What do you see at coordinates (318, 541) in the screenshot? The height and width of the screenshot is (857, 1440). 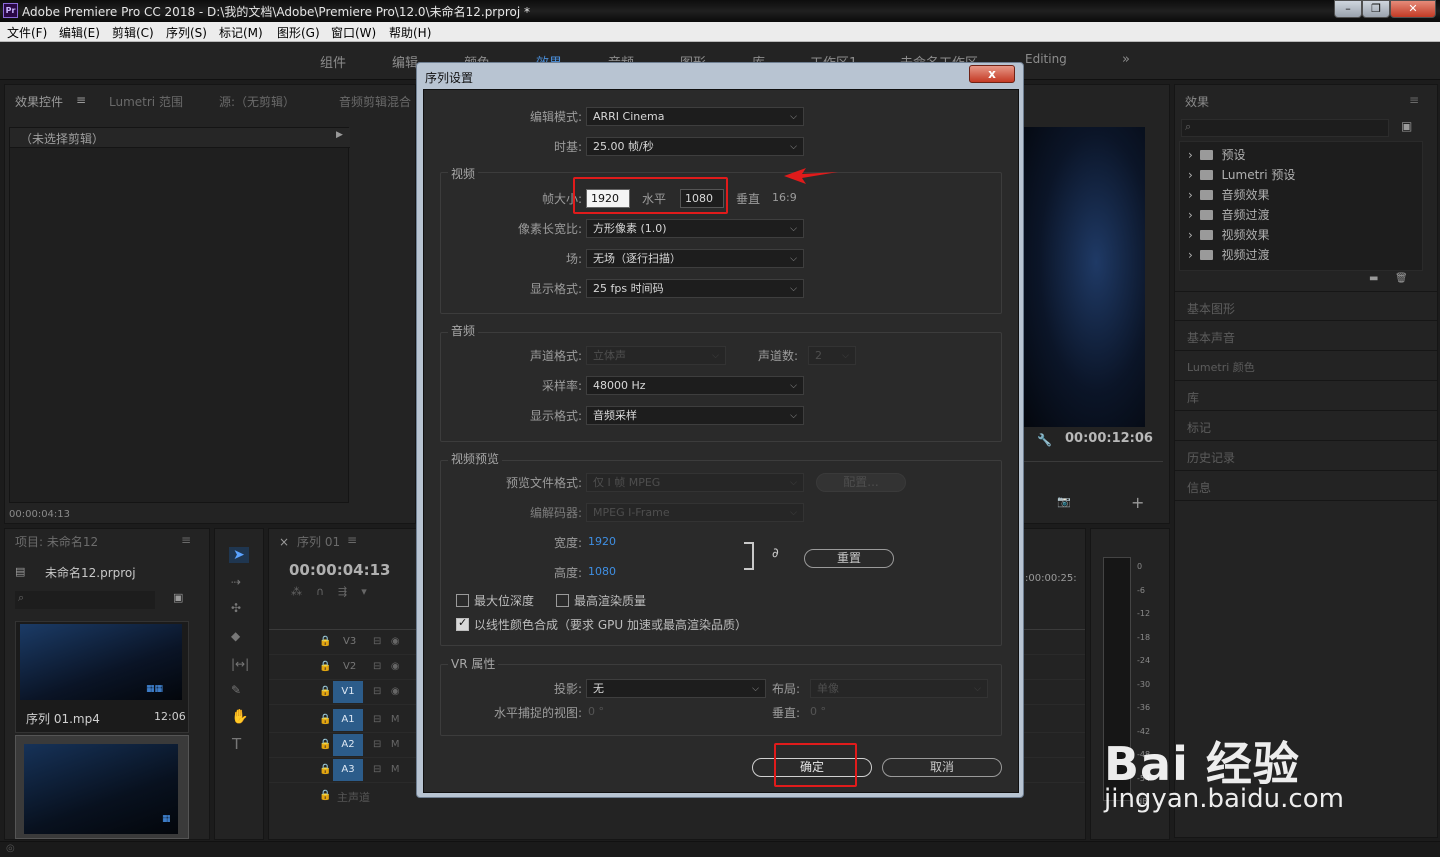 I see `timeline-tab: 序列 01` at bounding box center [318, 541].